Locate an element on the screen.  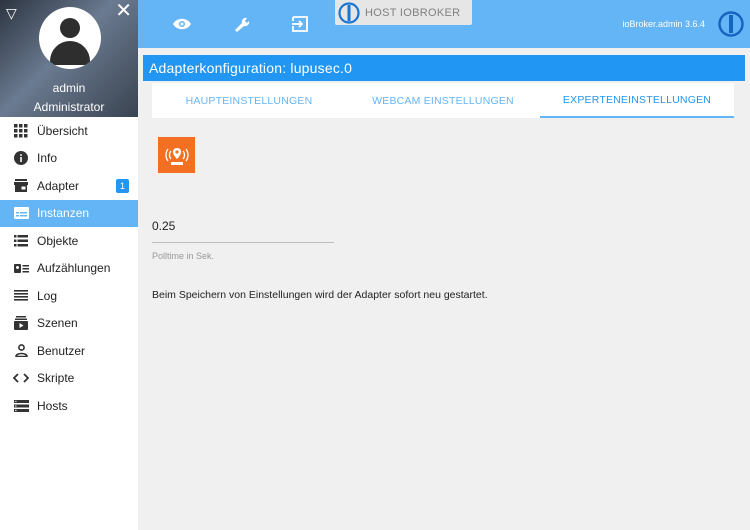
sidebar-item-objects: Objekte is located at coordinates (69, 241).